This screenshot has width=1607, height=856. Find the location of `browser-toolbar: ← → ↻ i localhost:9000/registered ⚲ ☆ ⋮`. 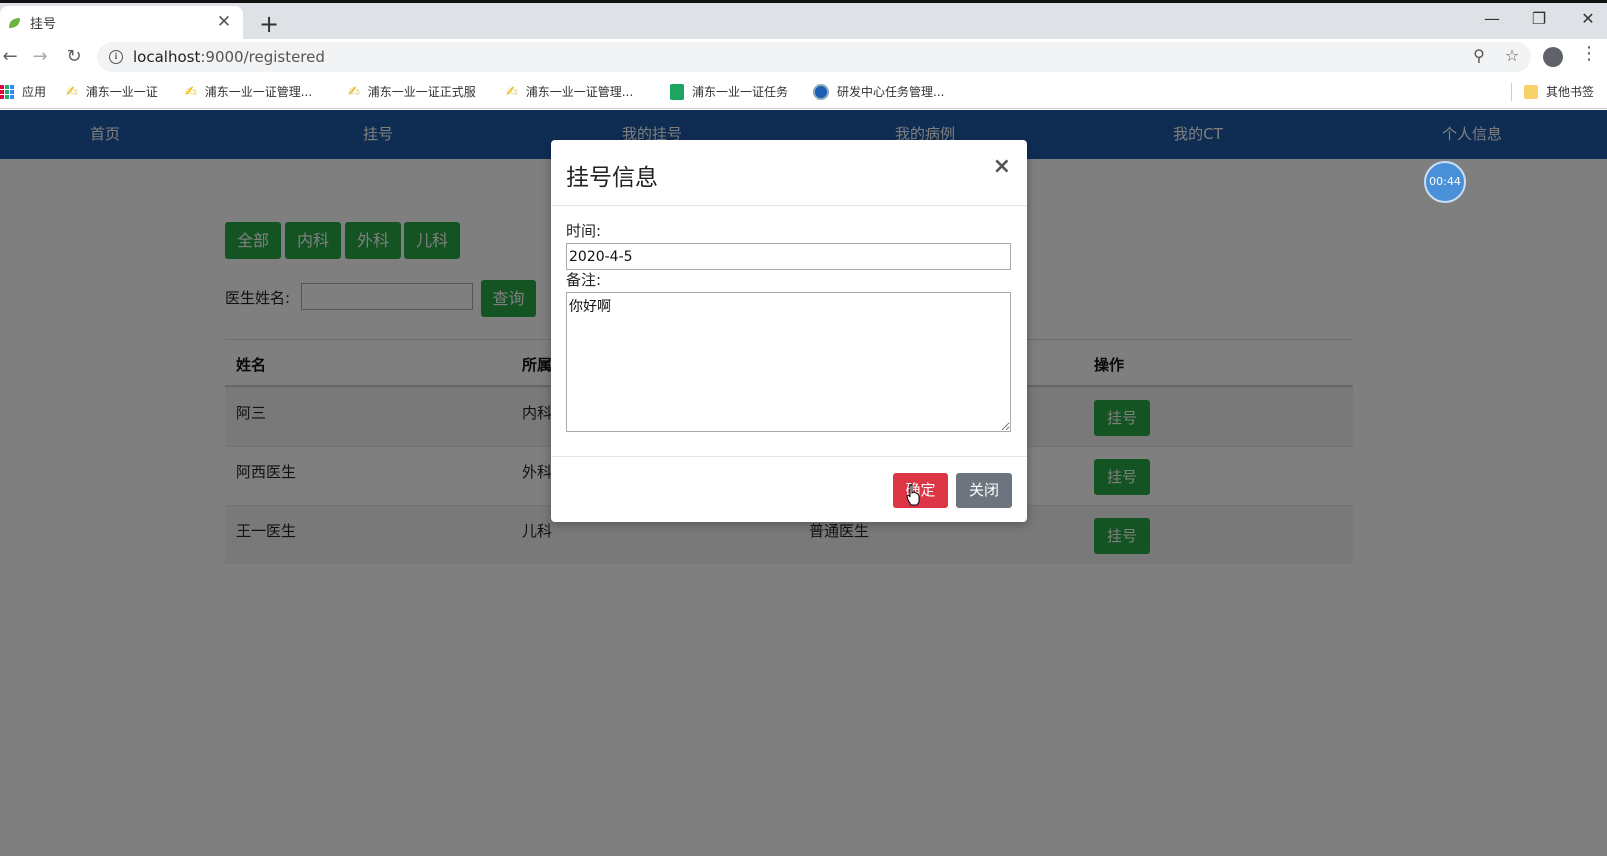

browser-toolbar: ← → ↻ i localhost:9000/registered ⚲ ☆ ⋮ is located at coordinates (803, 57).